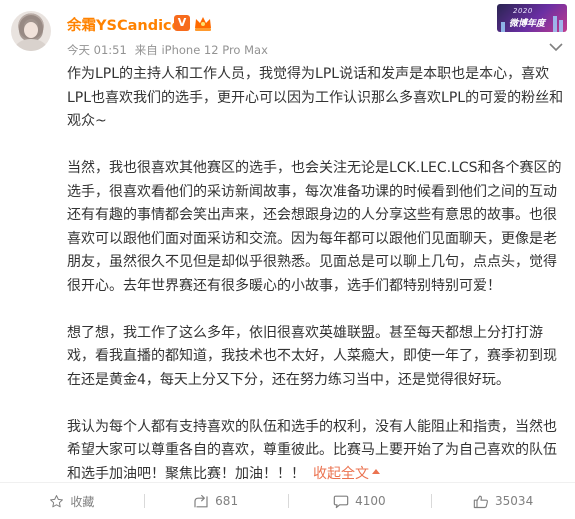 The width and height of the screenshot is (575, 519). What do you see at coordinates (31, 45) in the screenshot?
I see `avatar-body` at bounding box center [31, 45].